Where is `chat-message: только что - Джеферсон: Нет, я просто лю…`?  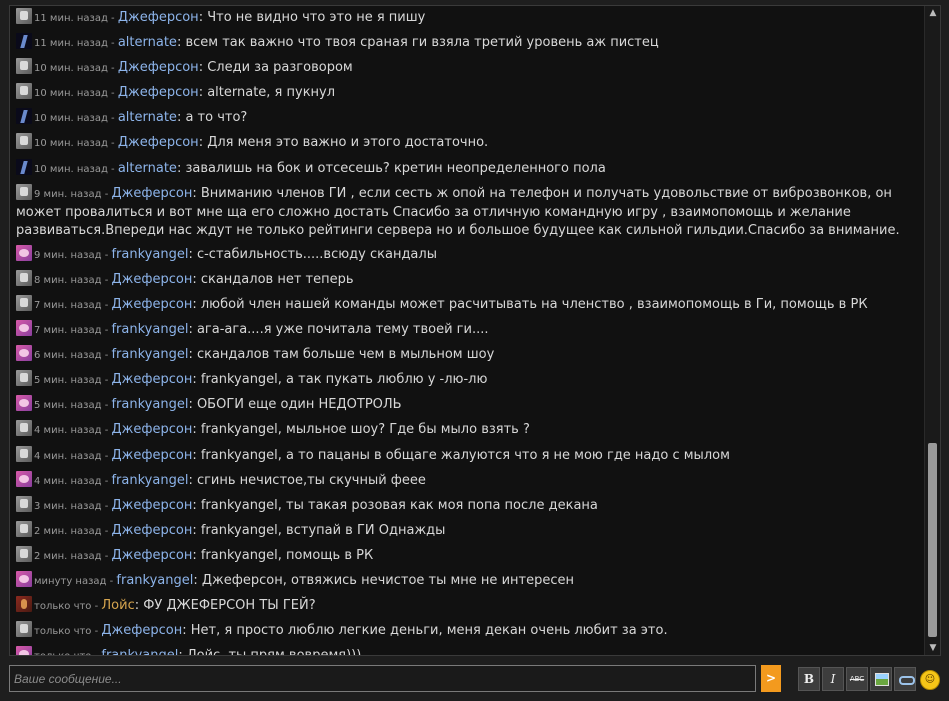 chat-message: только что - Джеферсон: Нет, я просто лю… is located at coordinates (467, 631).